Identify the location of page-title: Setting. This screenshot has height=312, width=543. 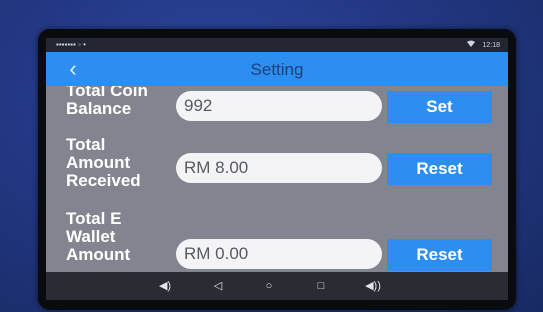
(277, 69).